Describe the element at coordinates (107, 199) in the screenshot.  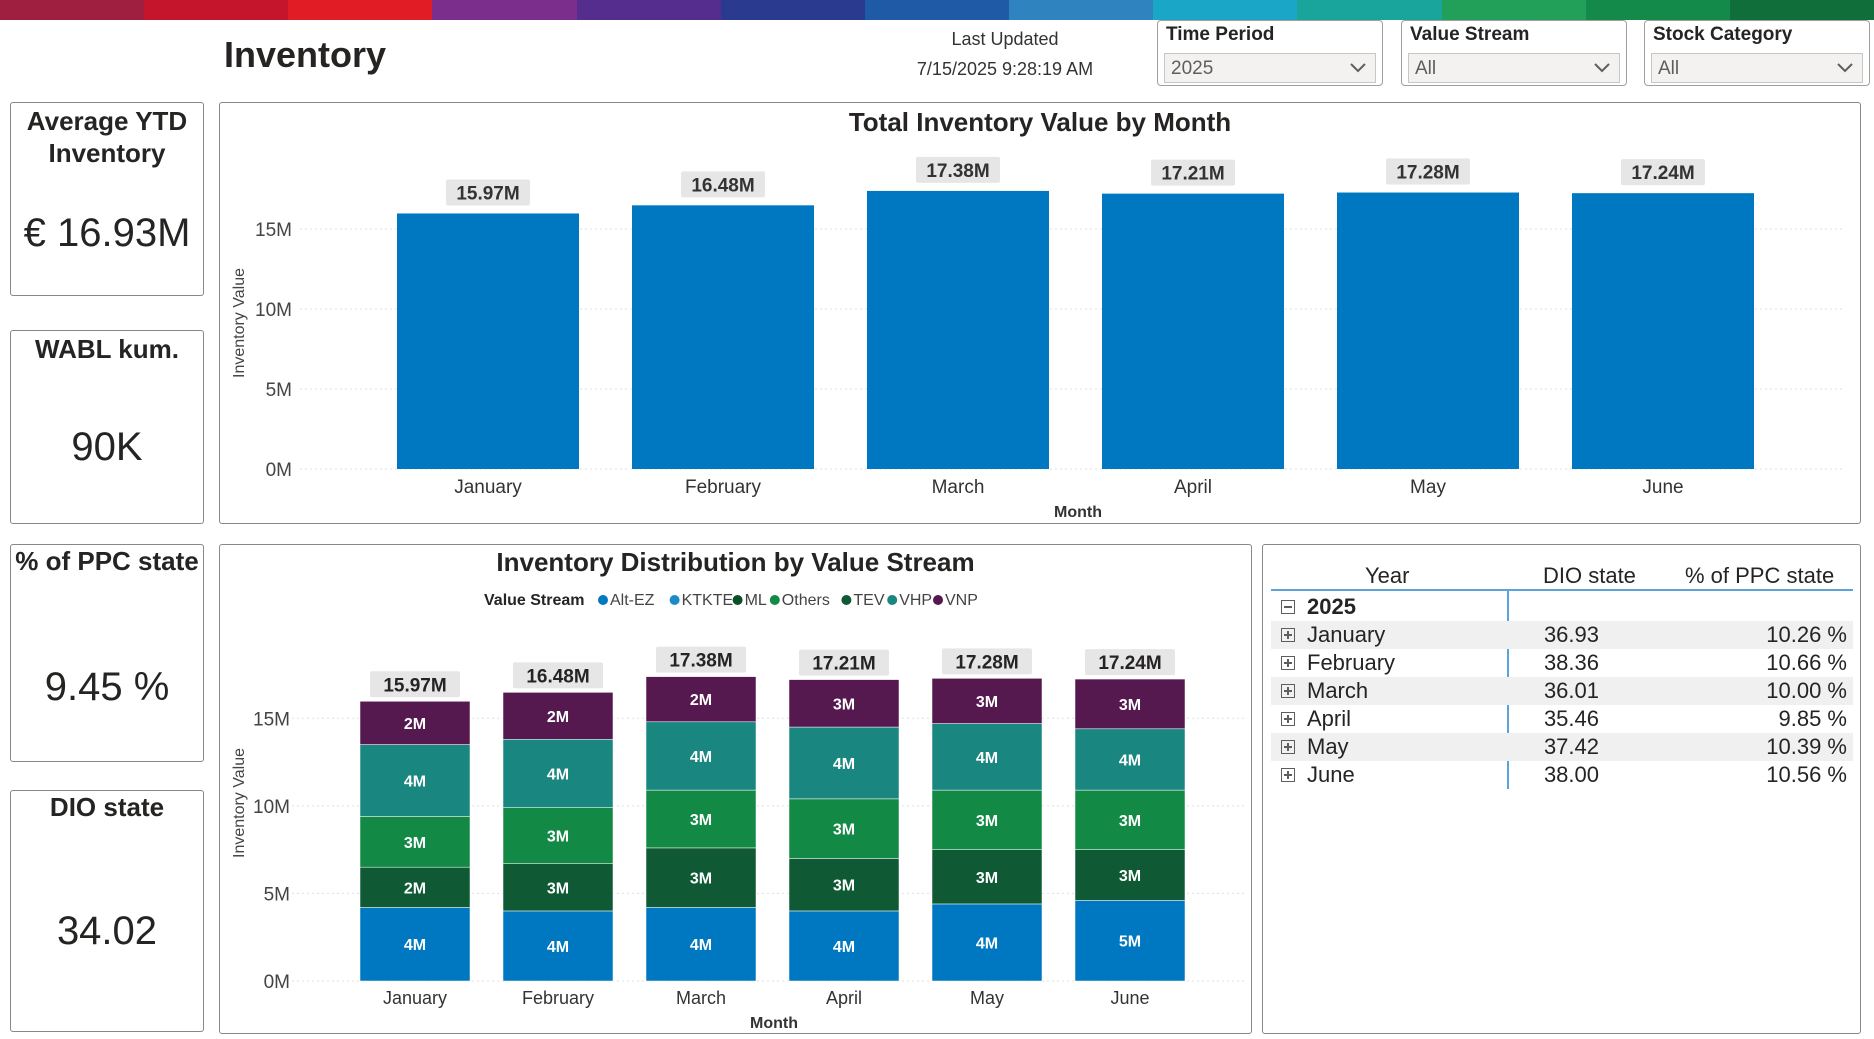
I see `kpi-card-average-ytd-inventory: Average YTD Inventory € 16.93M` at that location.